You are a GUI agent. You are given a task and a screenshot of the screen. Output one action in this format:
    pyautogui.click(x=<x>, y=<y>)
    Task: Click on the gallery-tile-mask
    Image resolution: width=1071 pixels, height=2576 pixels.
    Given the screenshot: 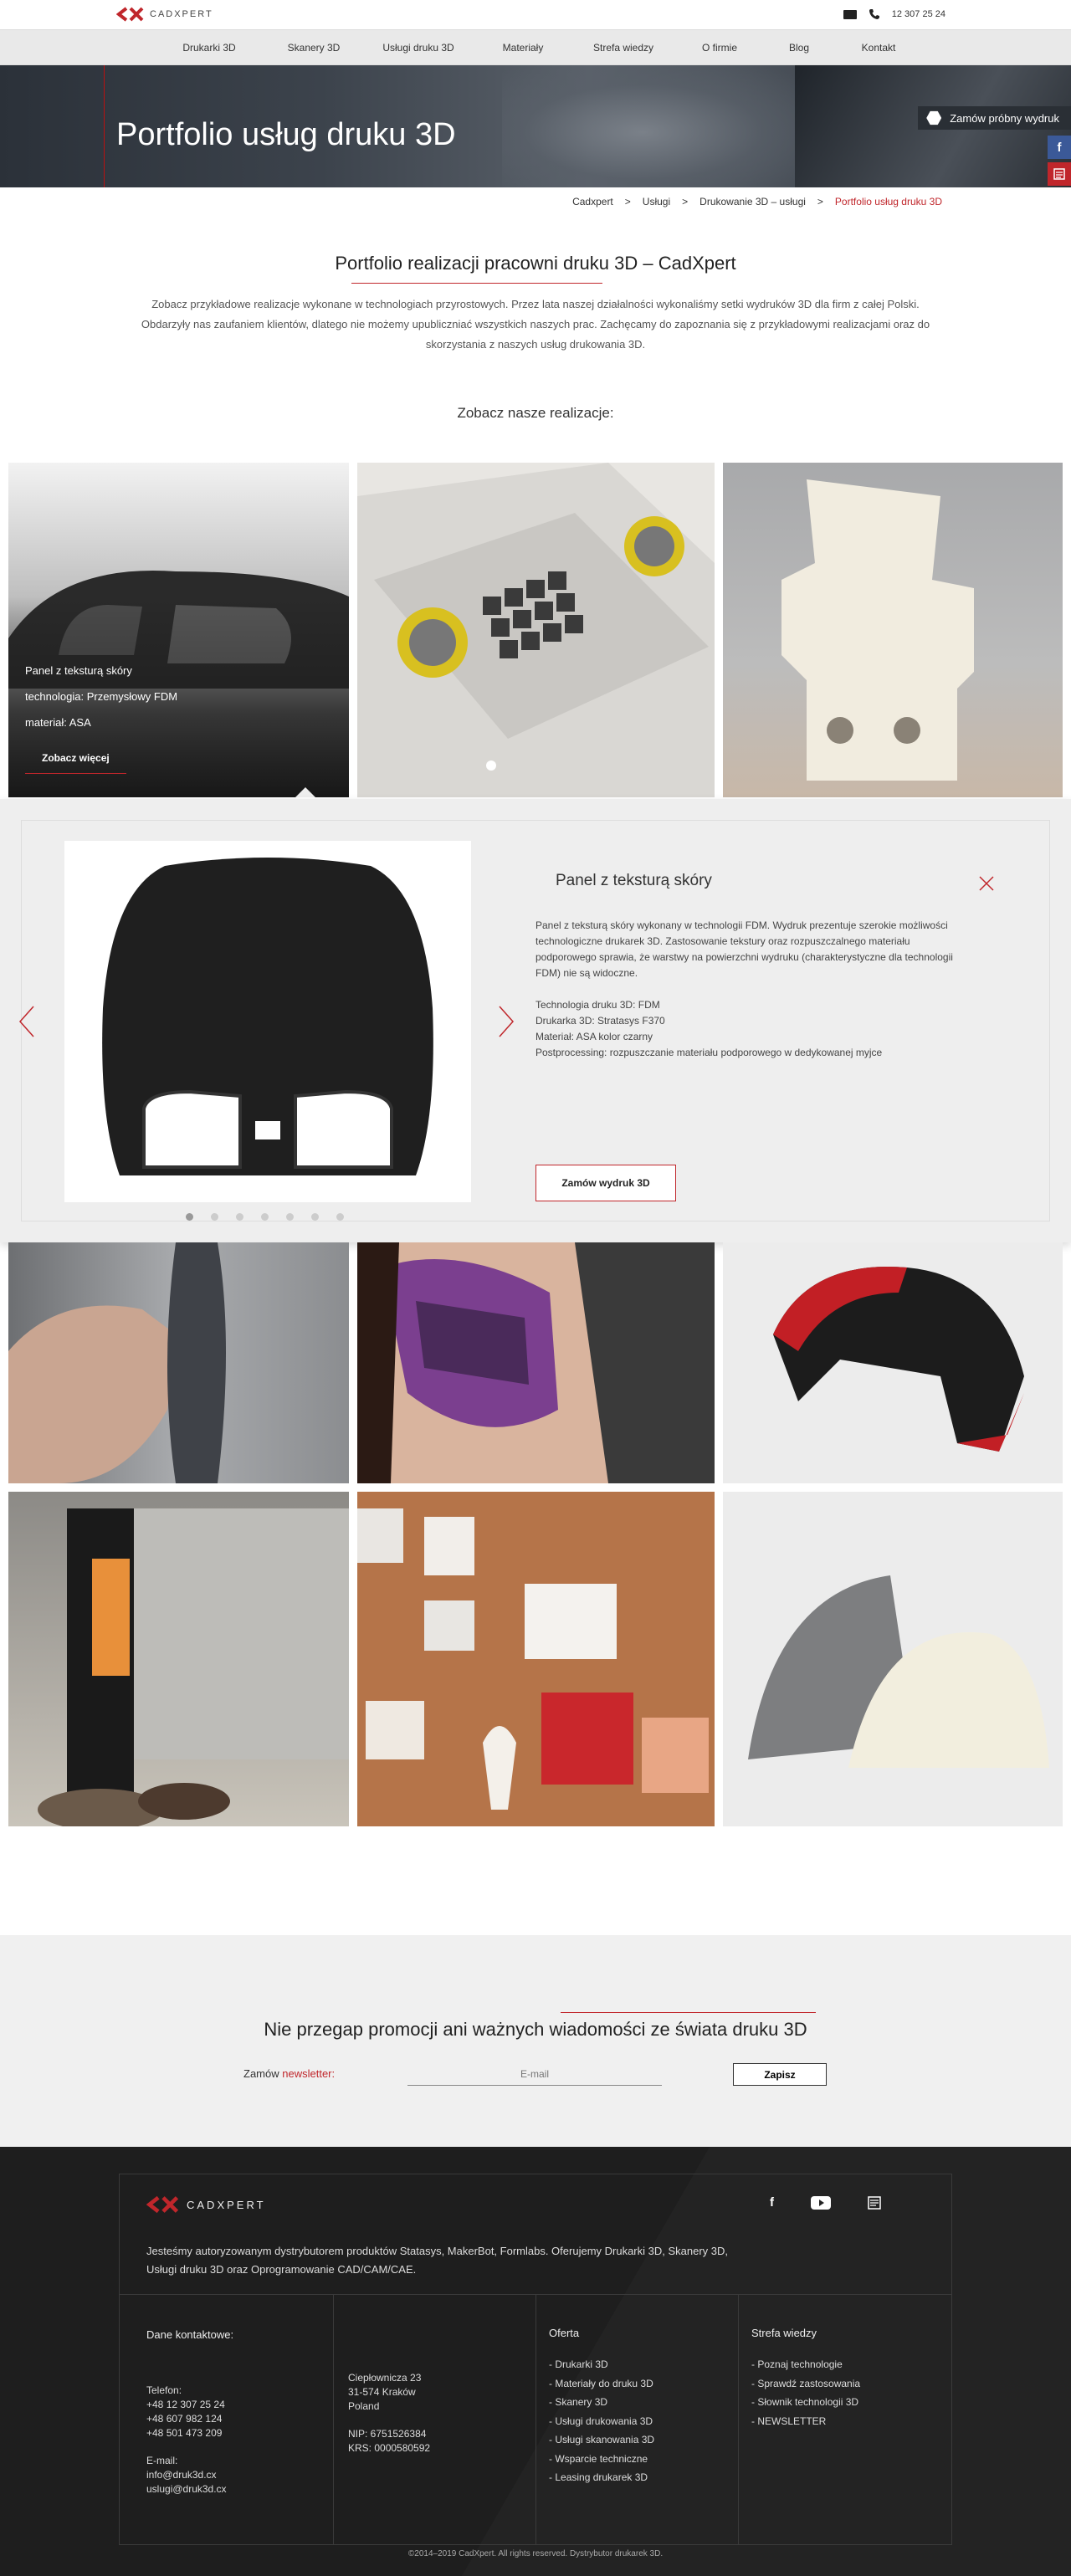 What is the action you would take?
    pyautogui.click(x=536, y=1363)
    